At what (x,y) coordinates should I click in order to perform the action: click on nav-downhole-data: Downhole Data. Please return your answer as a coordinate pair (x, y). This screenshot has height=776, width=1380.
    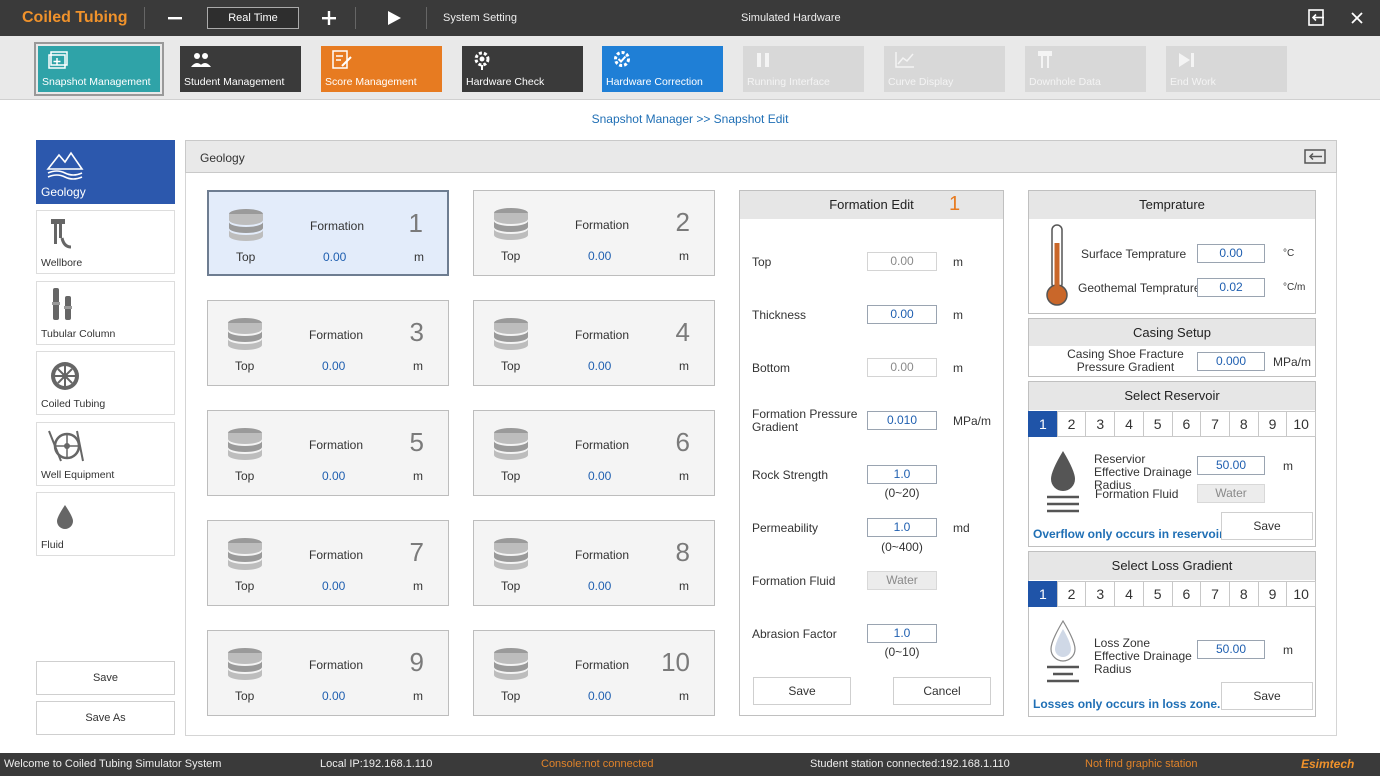
    Looking at the image, I should click on (1085, 69).